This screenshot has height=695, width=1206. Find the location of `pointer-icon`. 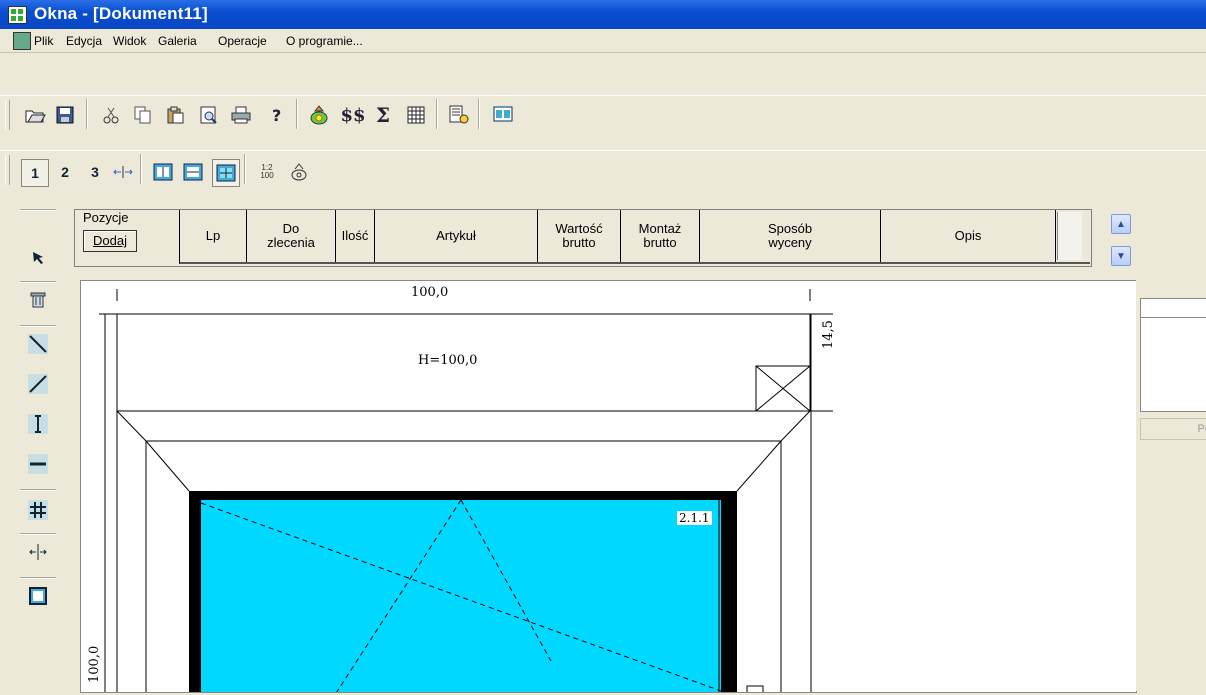

pointer-icon is located at coordinates (38, 258).